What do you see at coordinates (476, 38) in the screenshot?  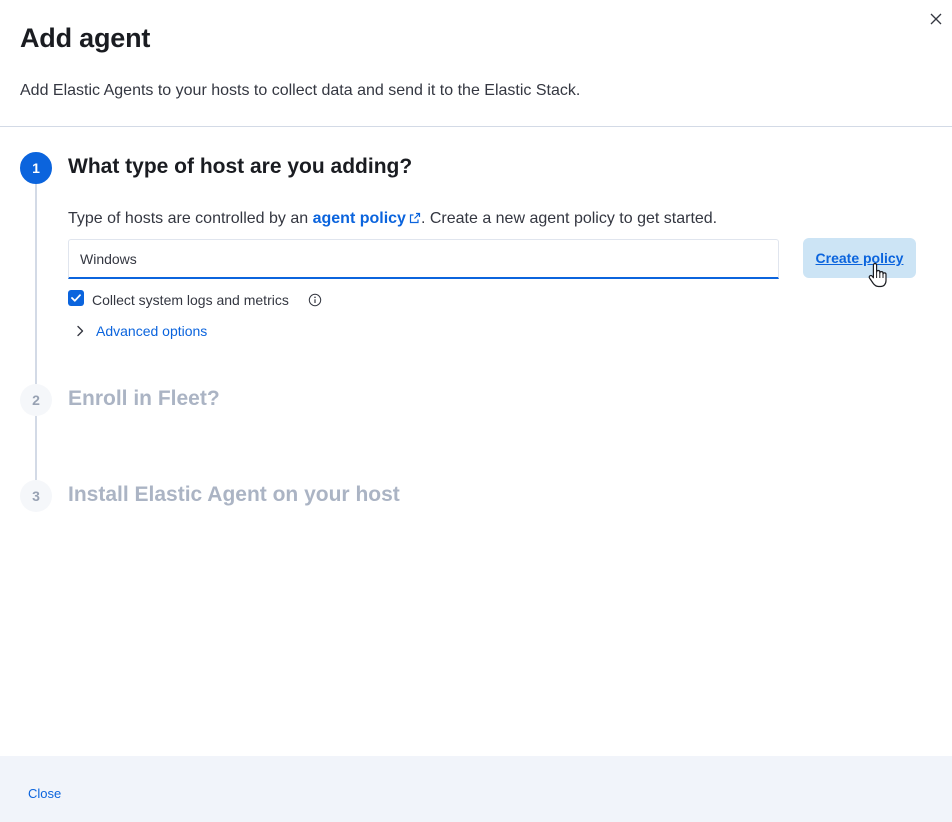 I see `flyout-header: Add agent` at bounding box center [476, 38].